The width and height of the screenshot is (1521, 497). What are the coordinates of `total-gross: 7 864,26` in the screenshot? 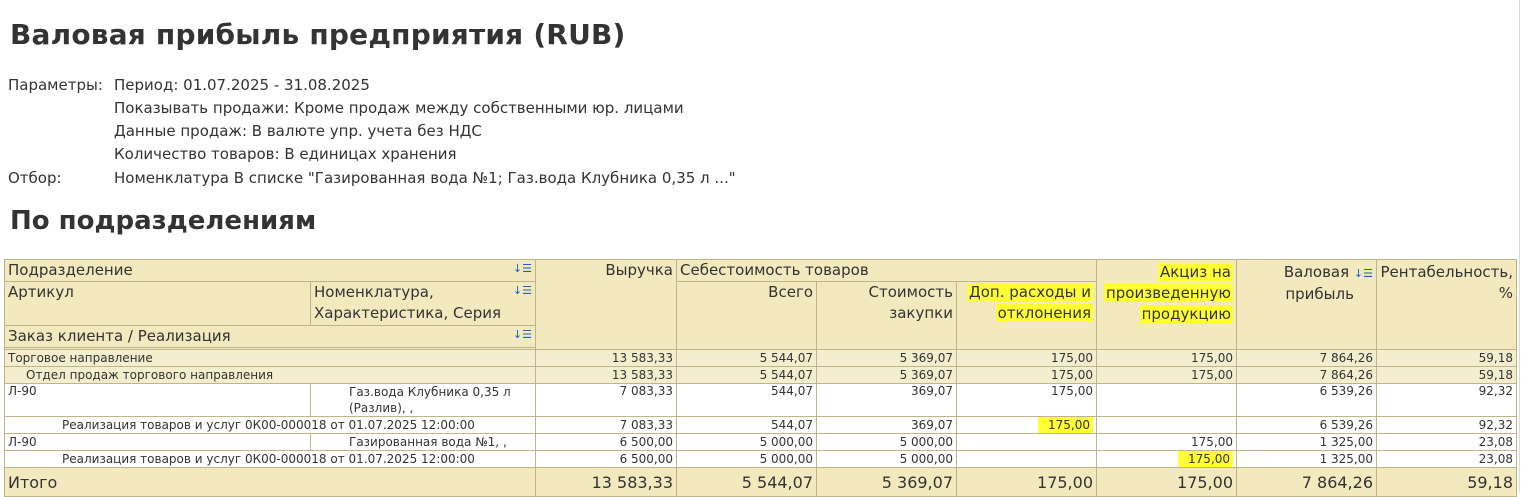 It's located at (1306, 482).